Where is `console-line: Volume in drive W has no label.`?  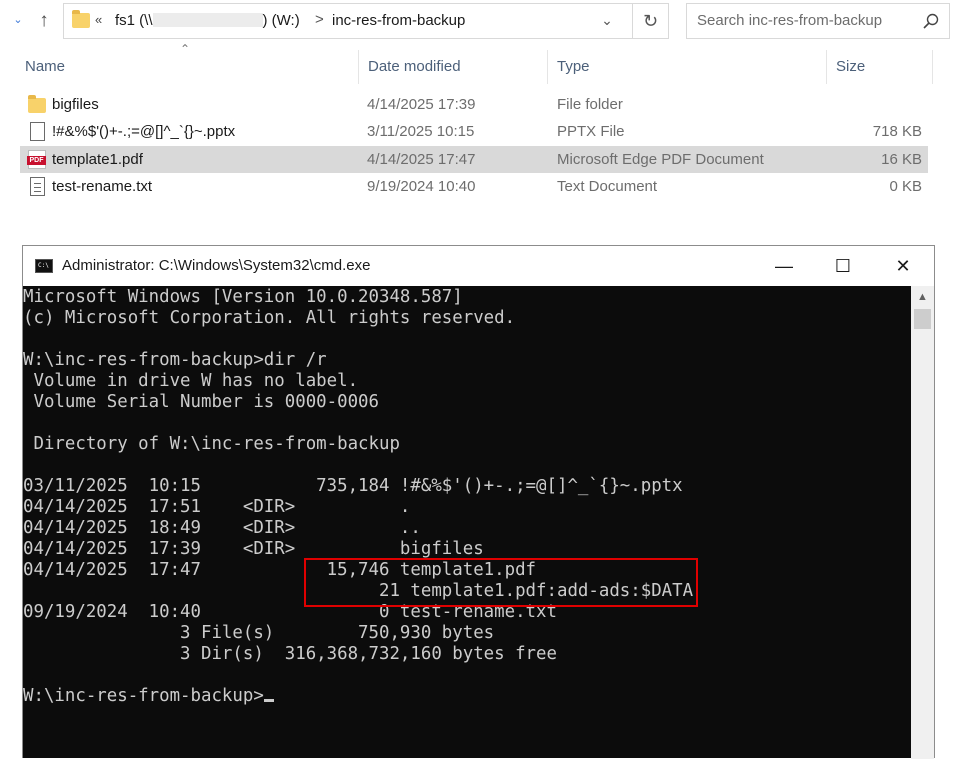 console-line: Volume in drive W has no label. is located at coordinates (191, 381).